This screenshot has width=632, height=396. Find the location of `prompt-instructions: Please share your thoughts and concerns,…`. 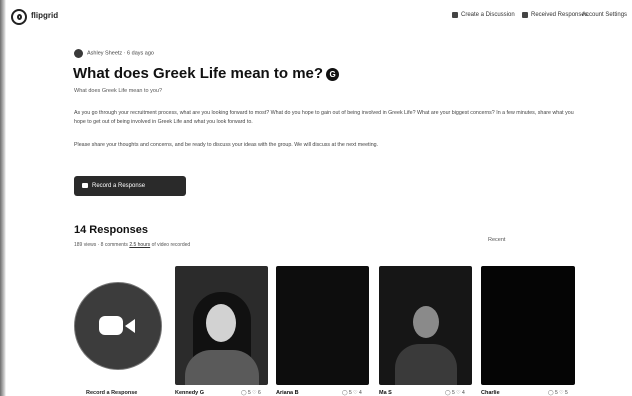

prompt-instructions: Please share your thoughts and concerns,… is located at coordinates (226, 145).